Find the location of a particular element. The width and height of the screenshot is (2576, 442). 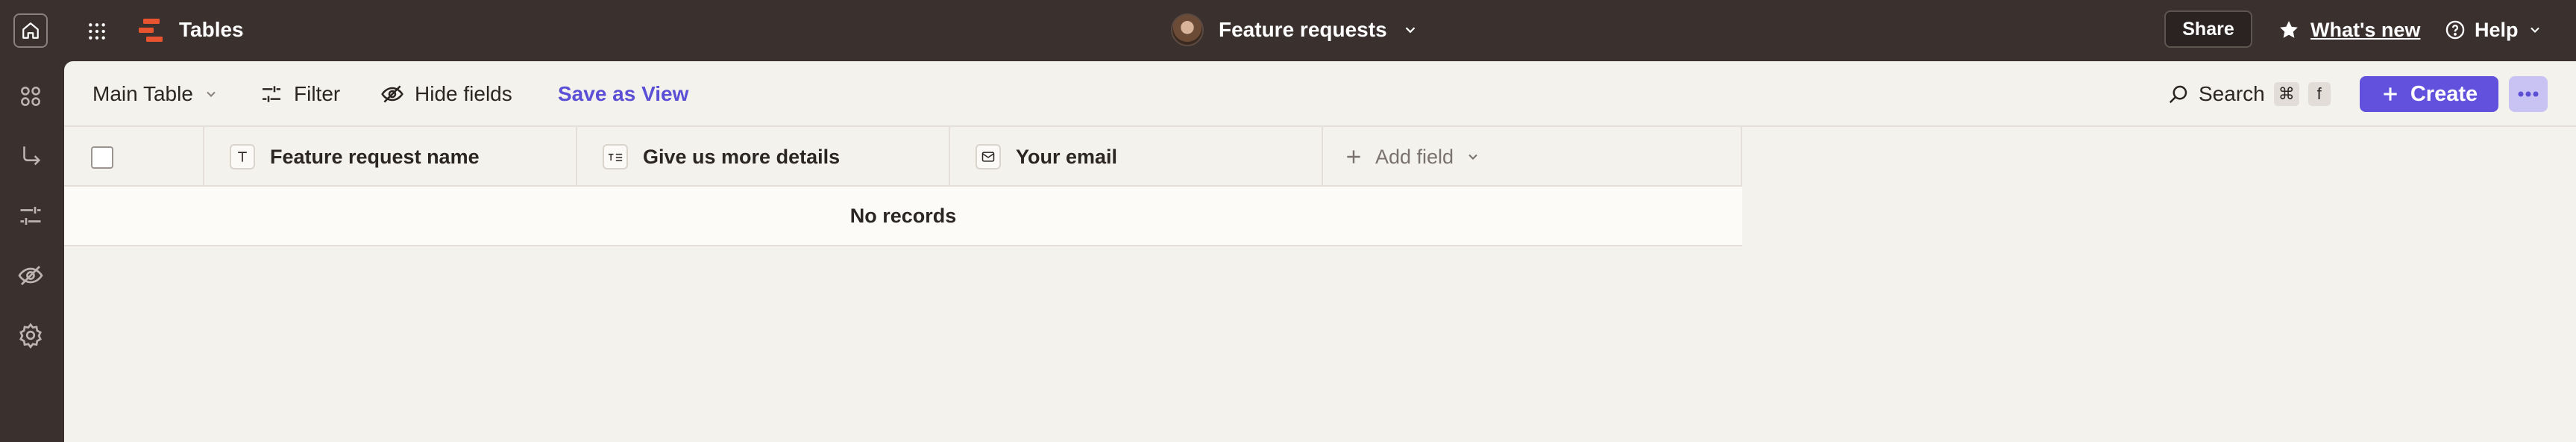

hide-fields-button: Hide fields is located at coordinates (446, 94).